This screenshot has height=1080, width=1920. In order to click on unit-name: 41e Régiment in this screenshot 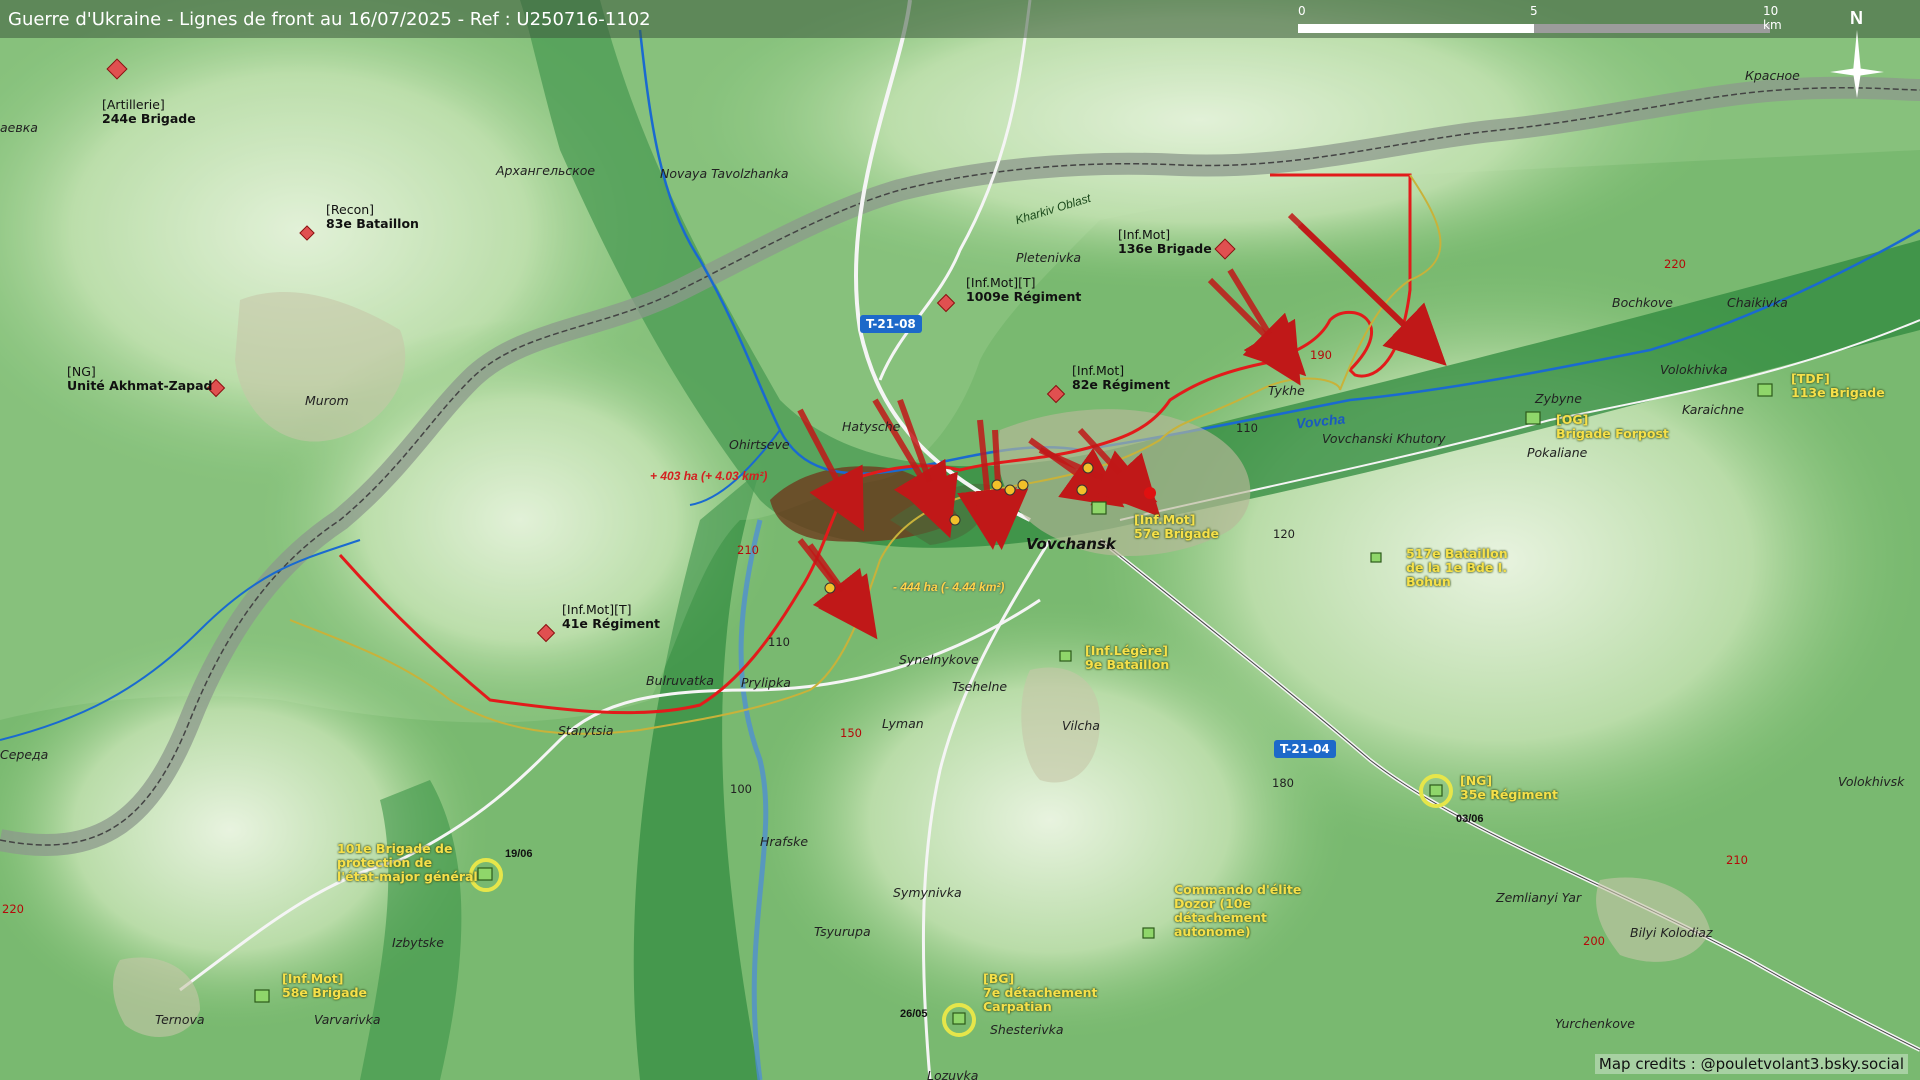, I will do `click(611, 623)`.